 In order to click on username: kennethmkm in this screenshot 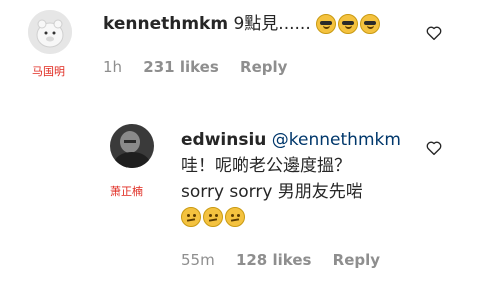, I will do `click(165, 24)`.